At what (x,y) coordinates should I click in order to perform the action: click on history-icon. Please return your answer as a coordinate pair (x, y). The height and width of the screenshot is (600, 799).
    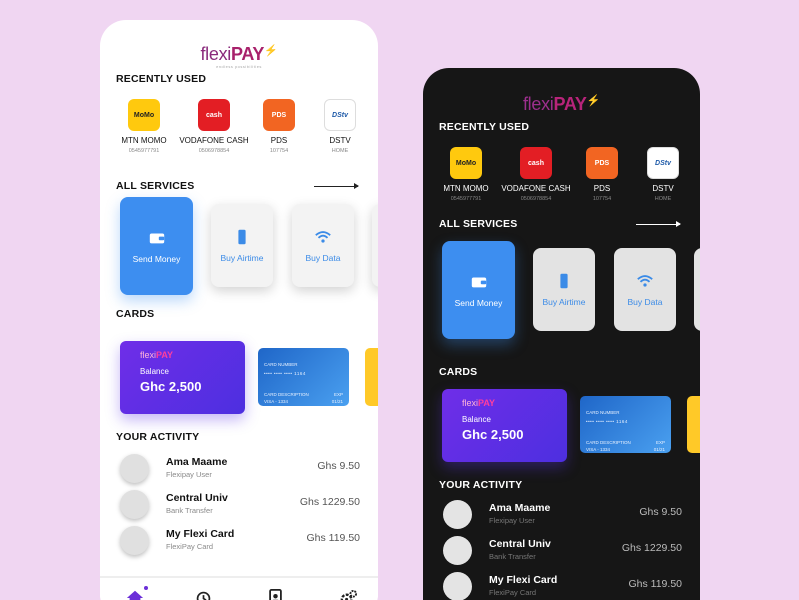
    Looking at the image, I should click on (203, 594).